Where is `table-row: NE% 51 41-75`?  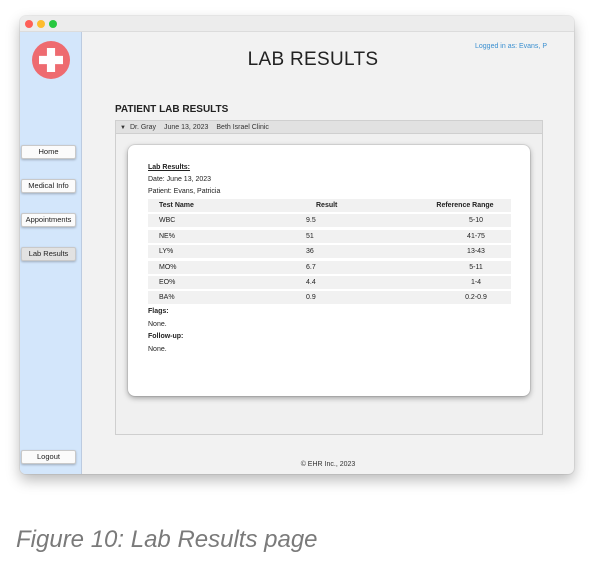 table-row: NE% 51 41-75 is located at coordinates (329, 236).